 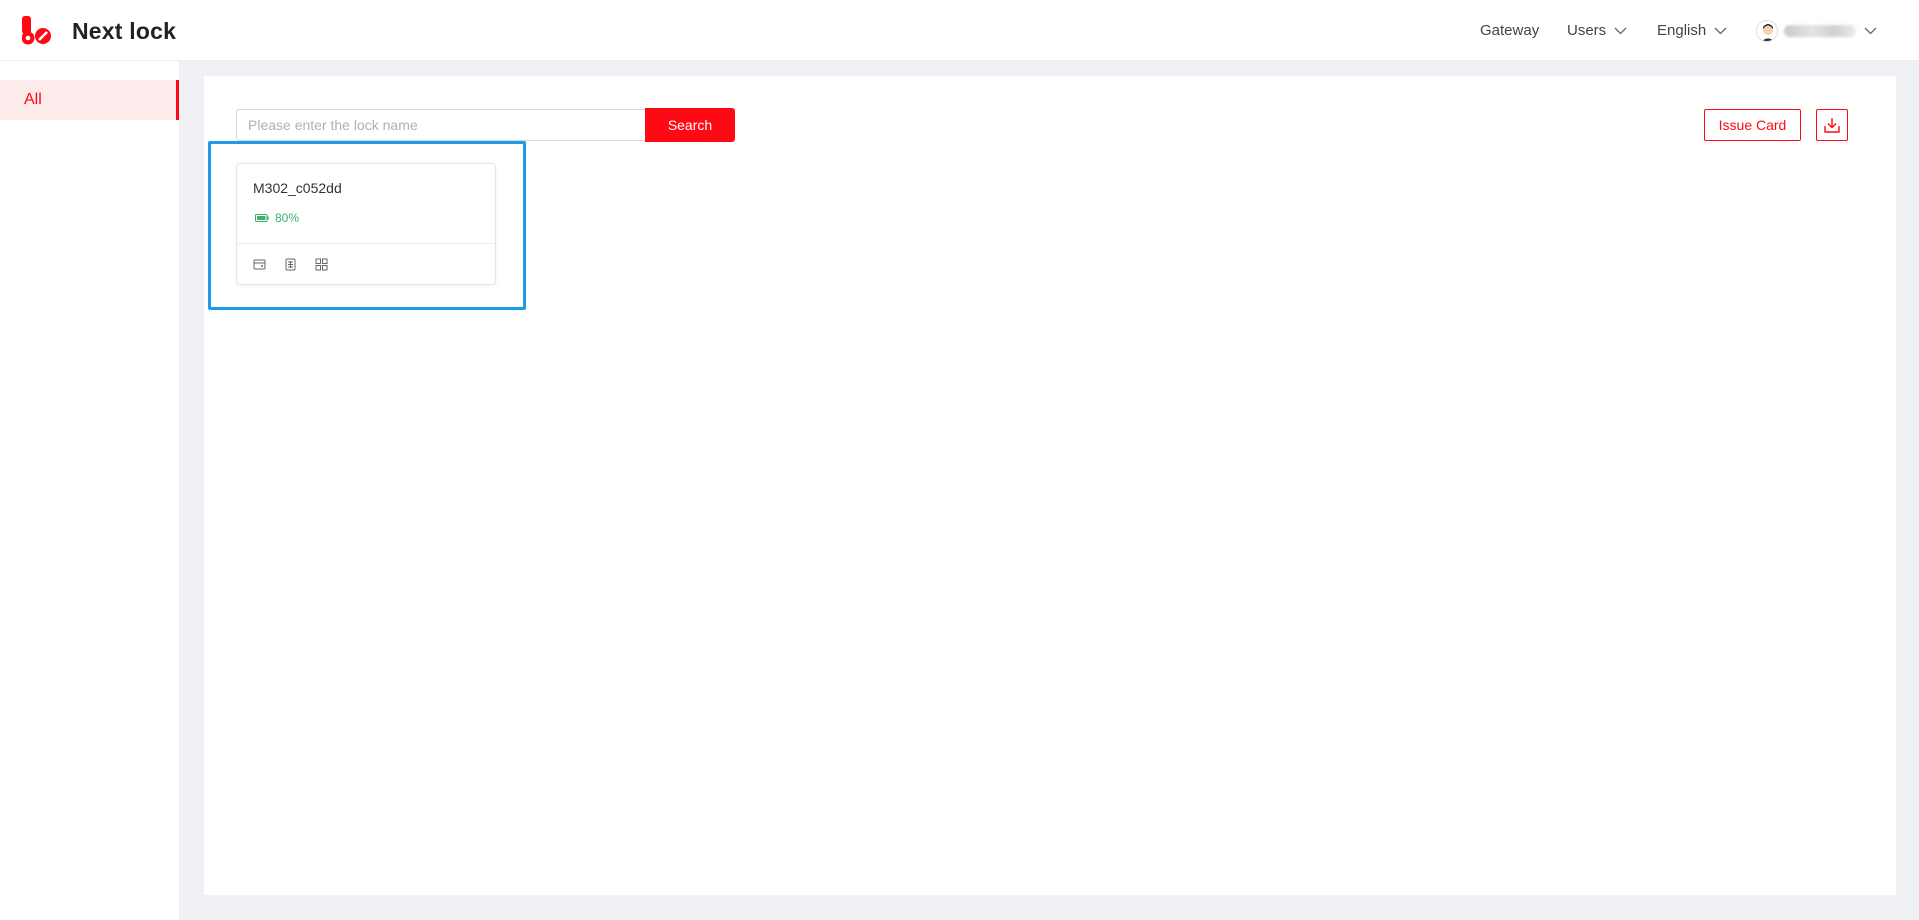 What do you see at coordinates (259, 264) in the screenshot?
I see `card-key-icon` at bounding box center [259, 264].